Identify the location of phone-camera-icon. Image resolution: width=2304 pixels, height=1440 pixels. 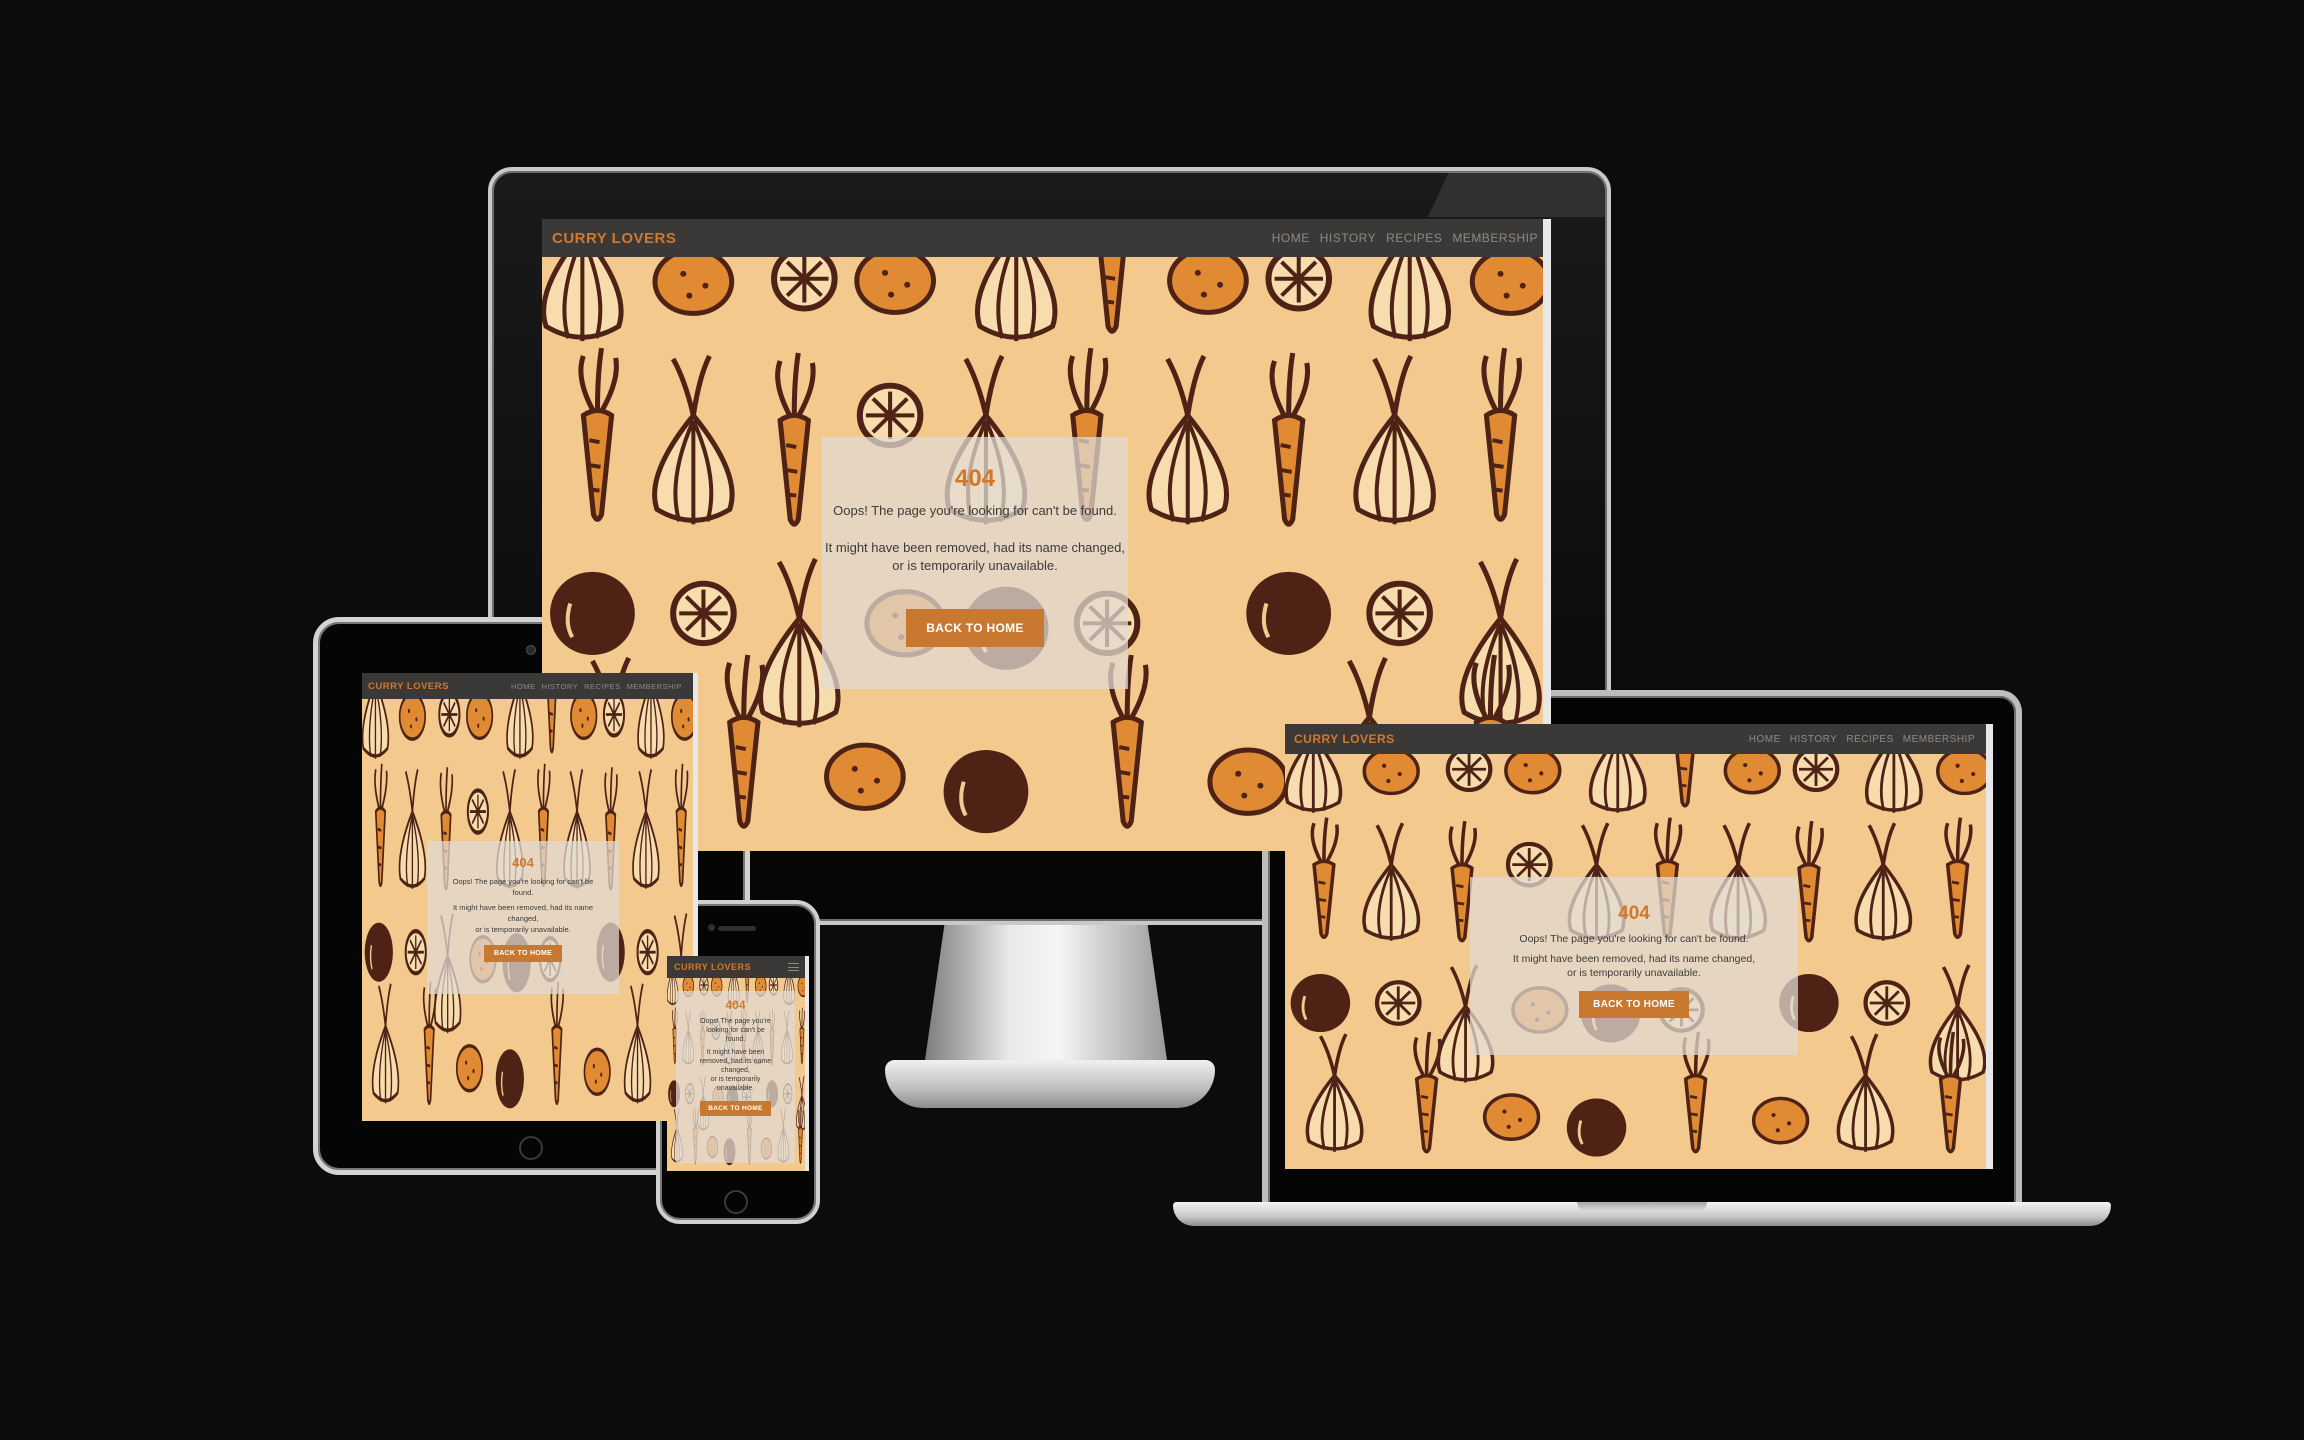
(711, 927).